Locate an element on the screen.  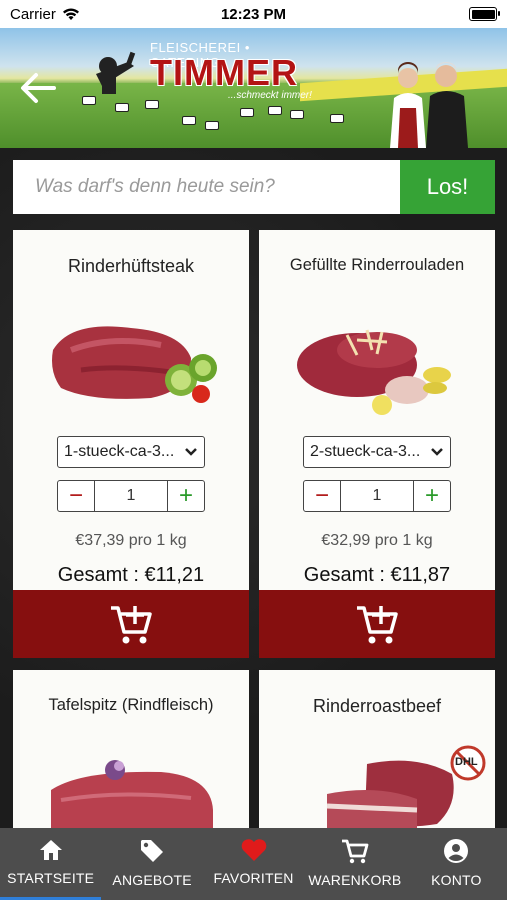
cart-icon is located at coordinates (355, 851).